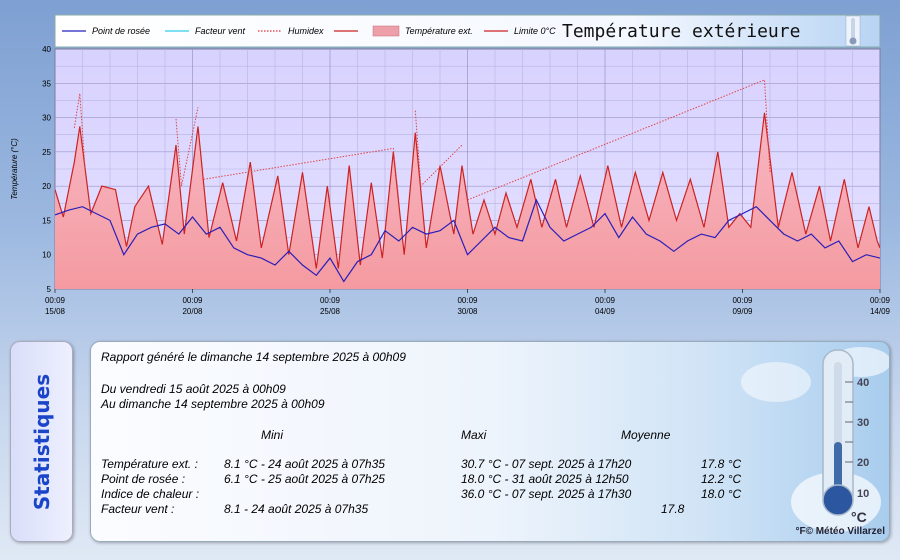  I want to click on x-tick-date: 30/08, so click(467, 311).